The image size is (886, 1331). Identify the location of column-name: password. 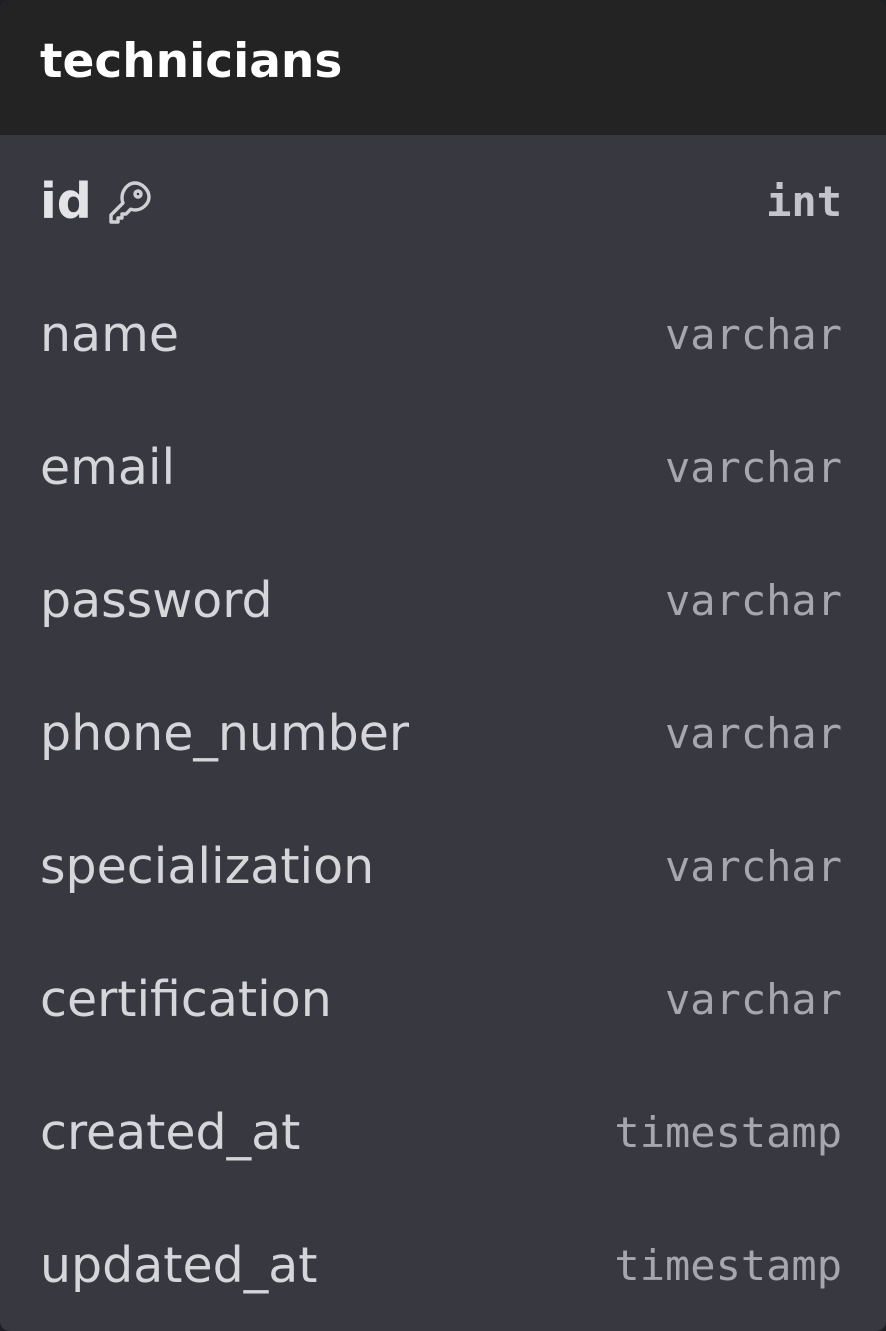
(156, 600).